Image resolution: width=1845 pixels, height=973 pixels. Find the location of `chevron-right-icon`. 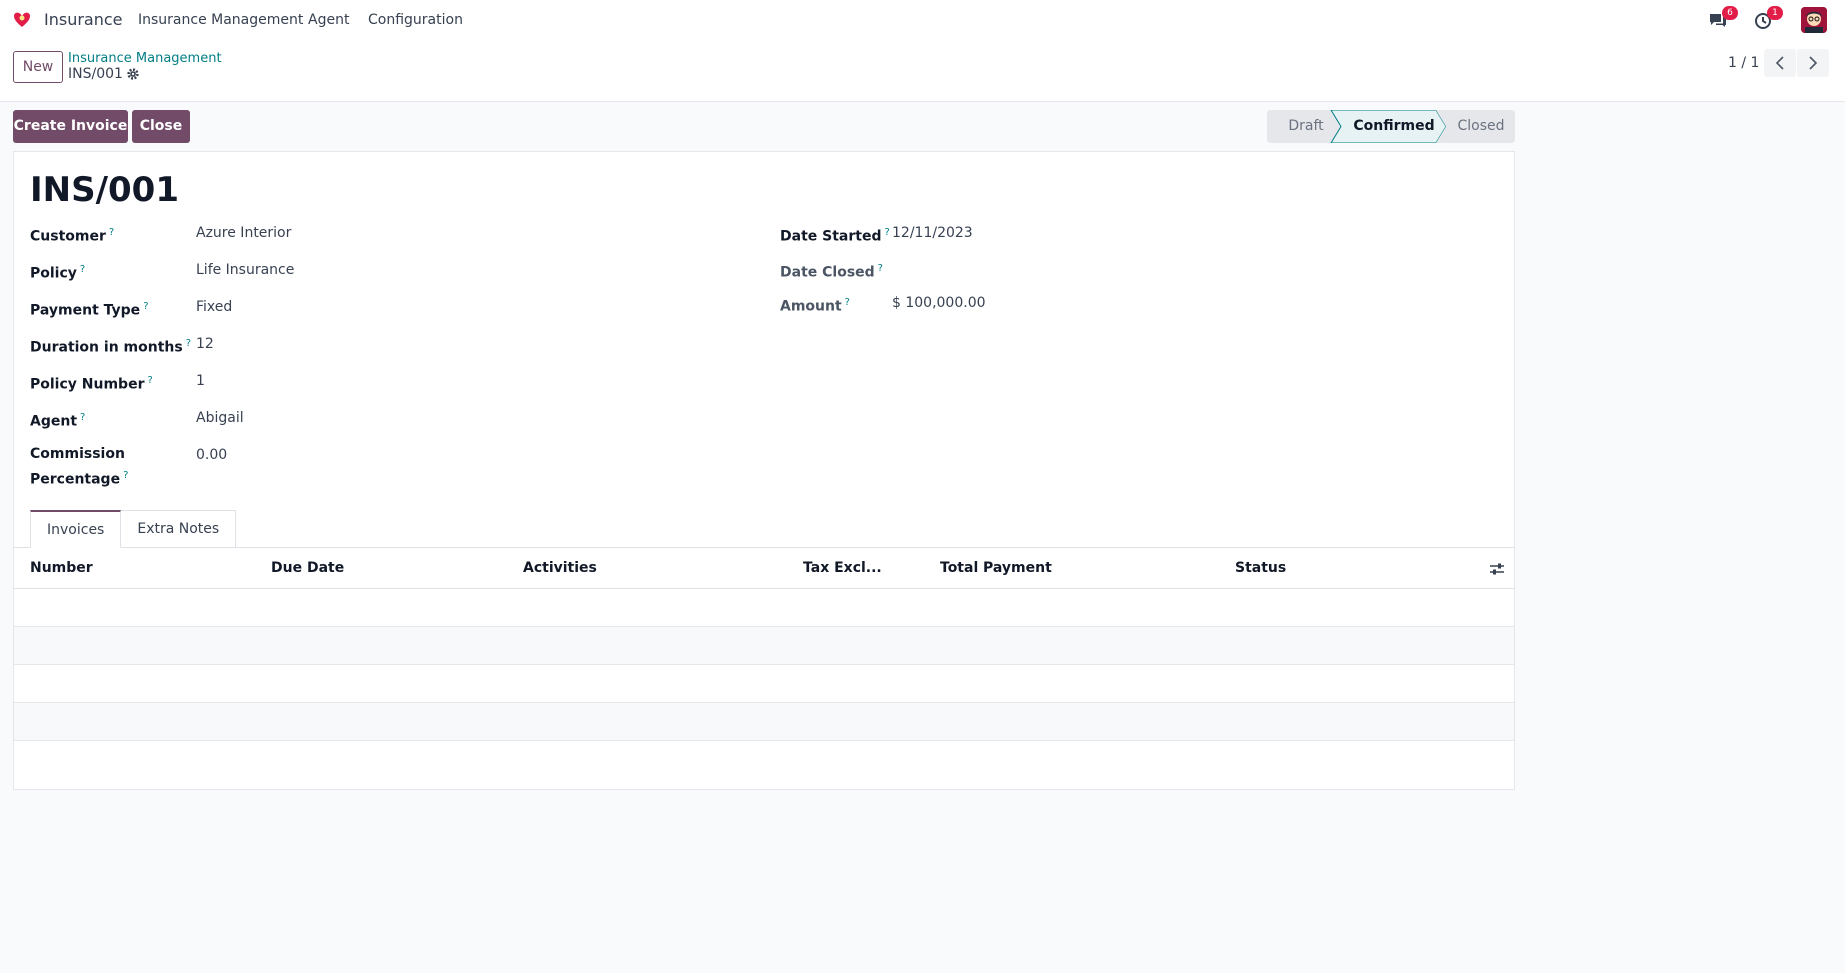

chevron-right-icon is located at coordinates (1813, 63).